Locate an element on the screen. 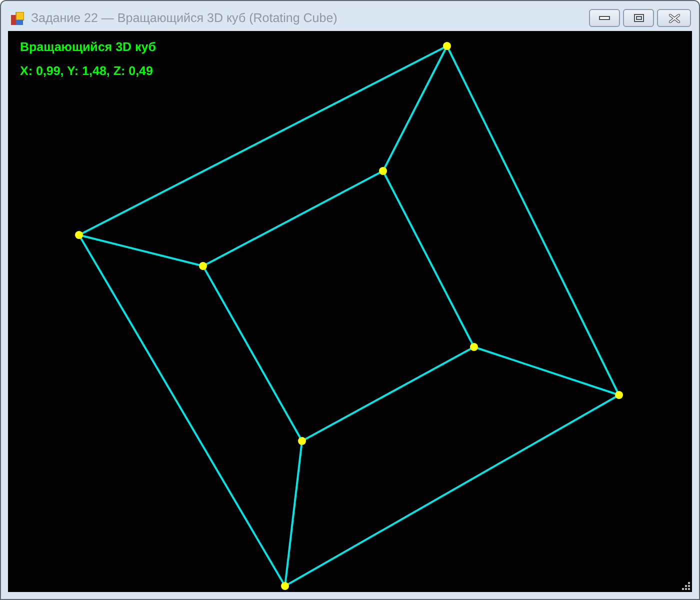 The image size is (700, 600). app-icon is located at coordinates (17, 18).